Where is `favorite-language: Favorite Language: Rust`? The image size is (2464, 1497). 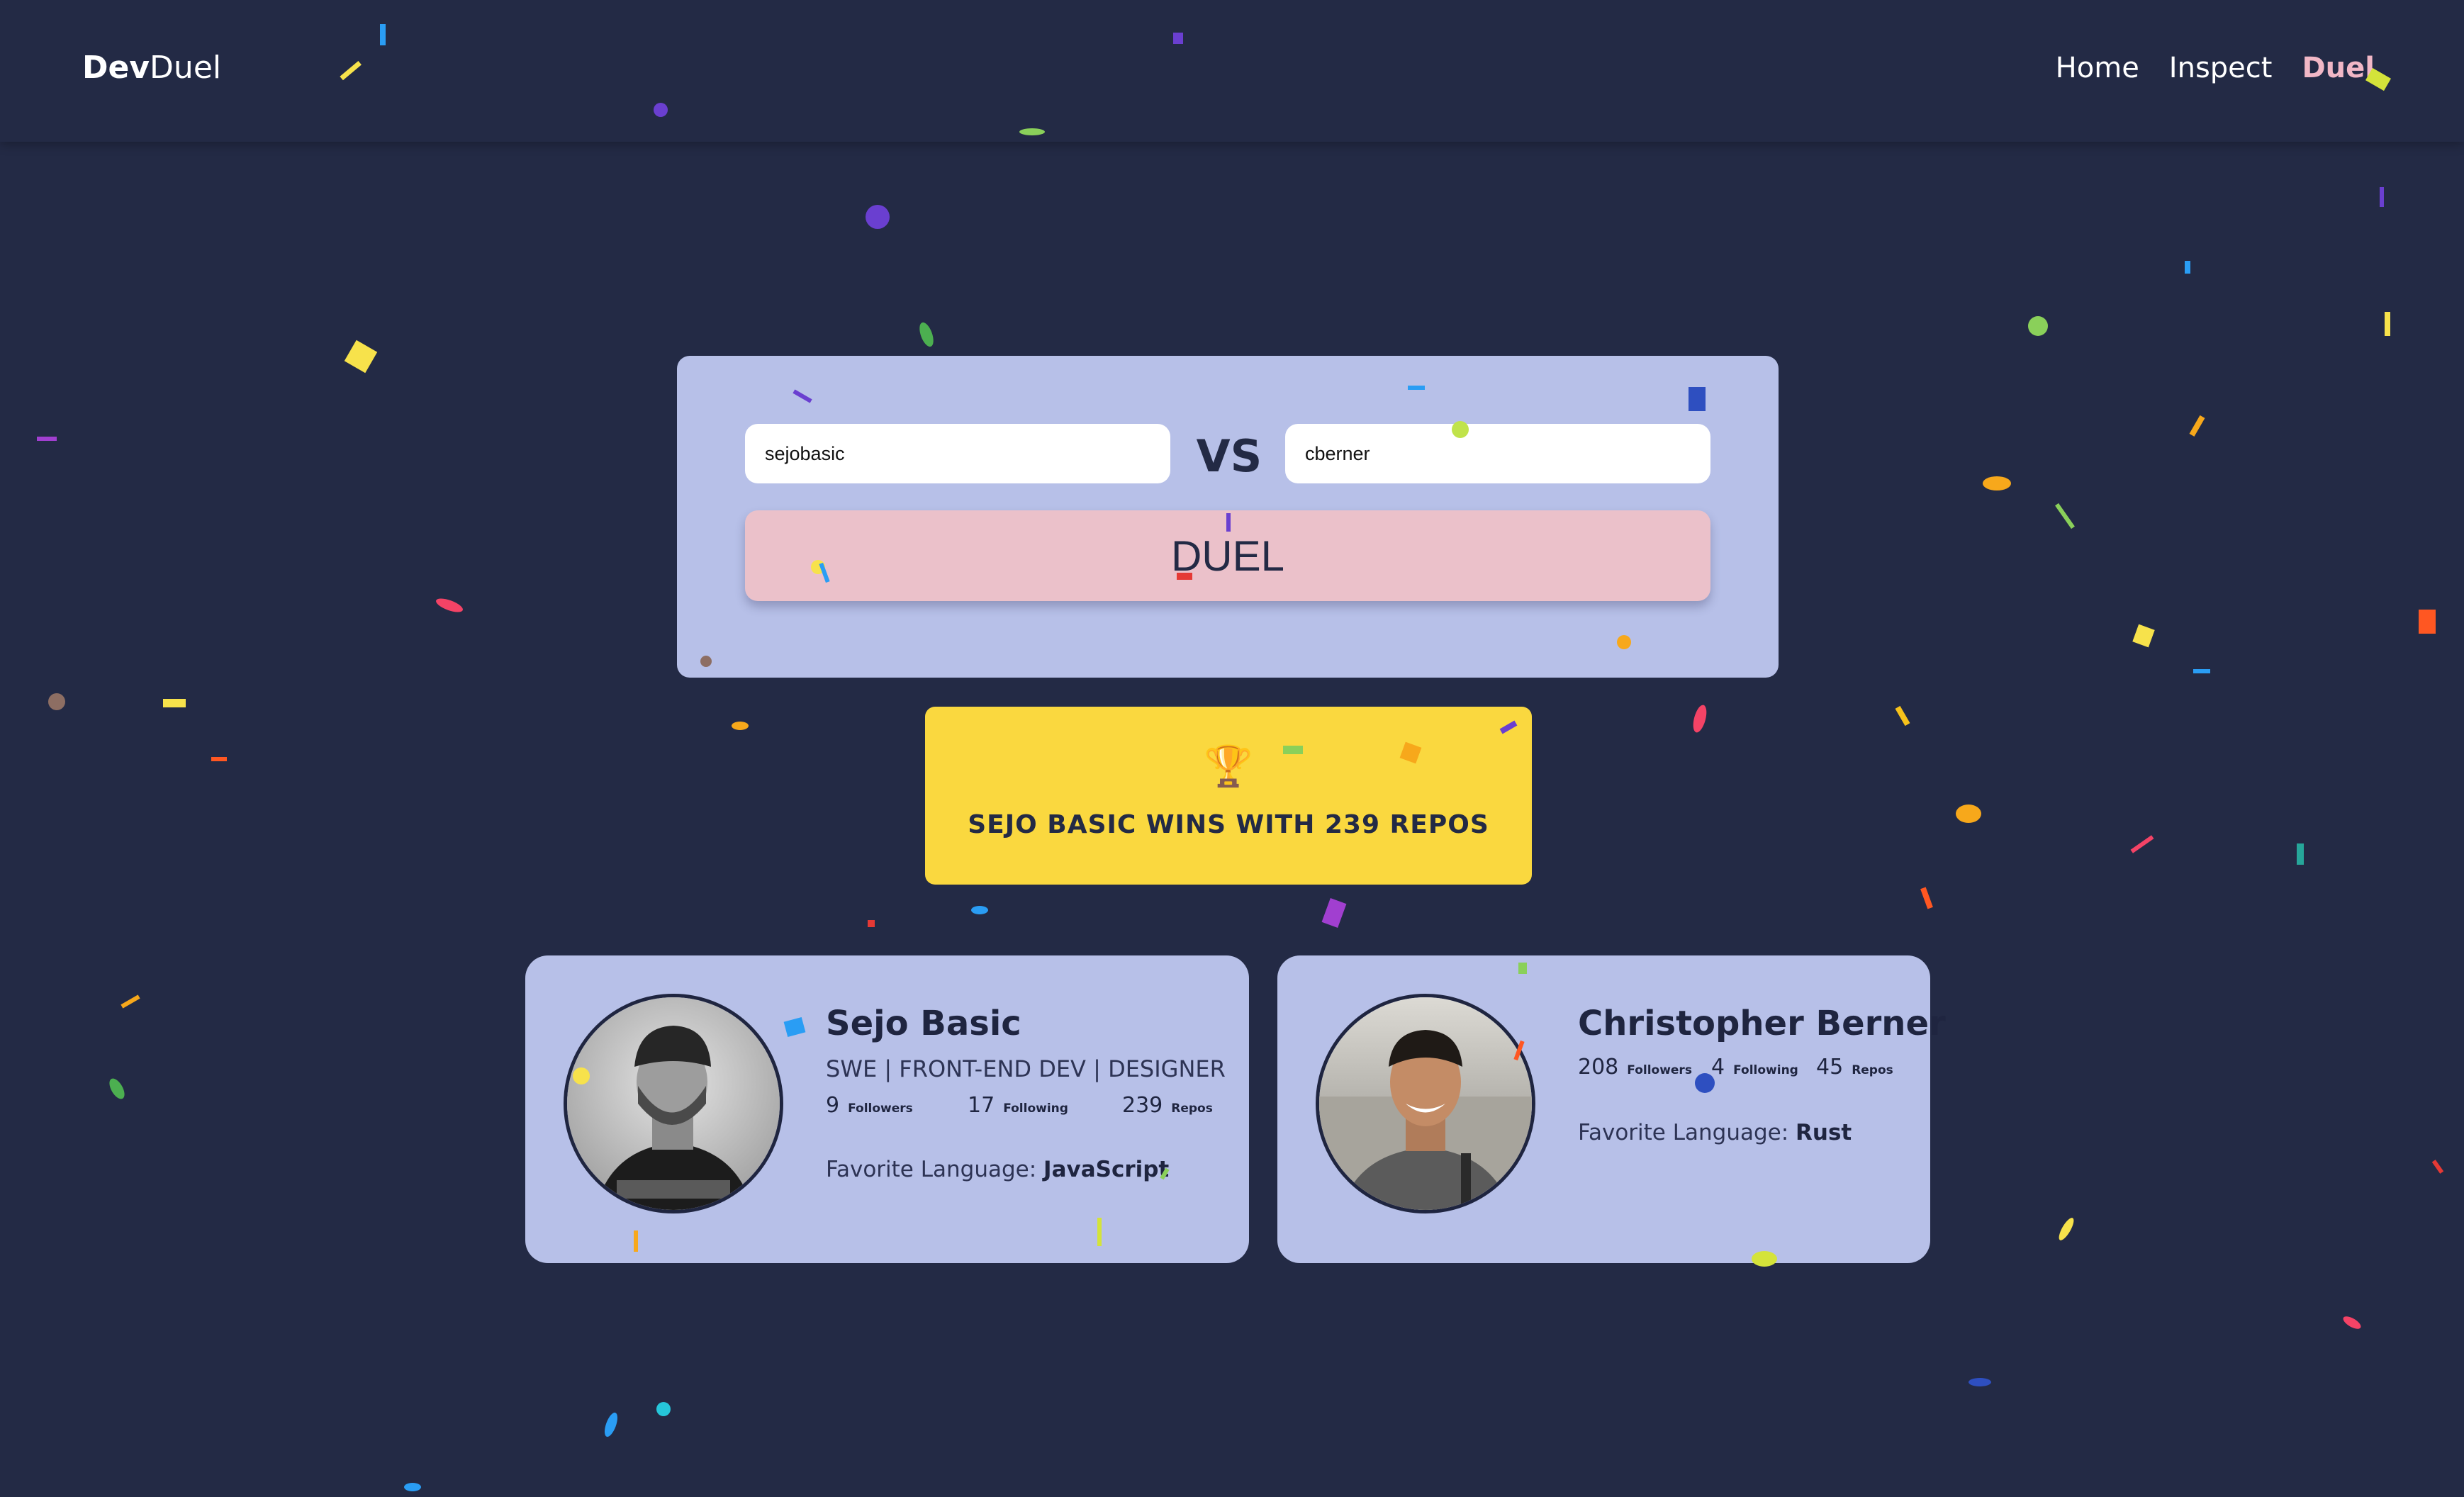 favorite-language: Favorite Language: Rust is located at coordinates (1715, 1133).